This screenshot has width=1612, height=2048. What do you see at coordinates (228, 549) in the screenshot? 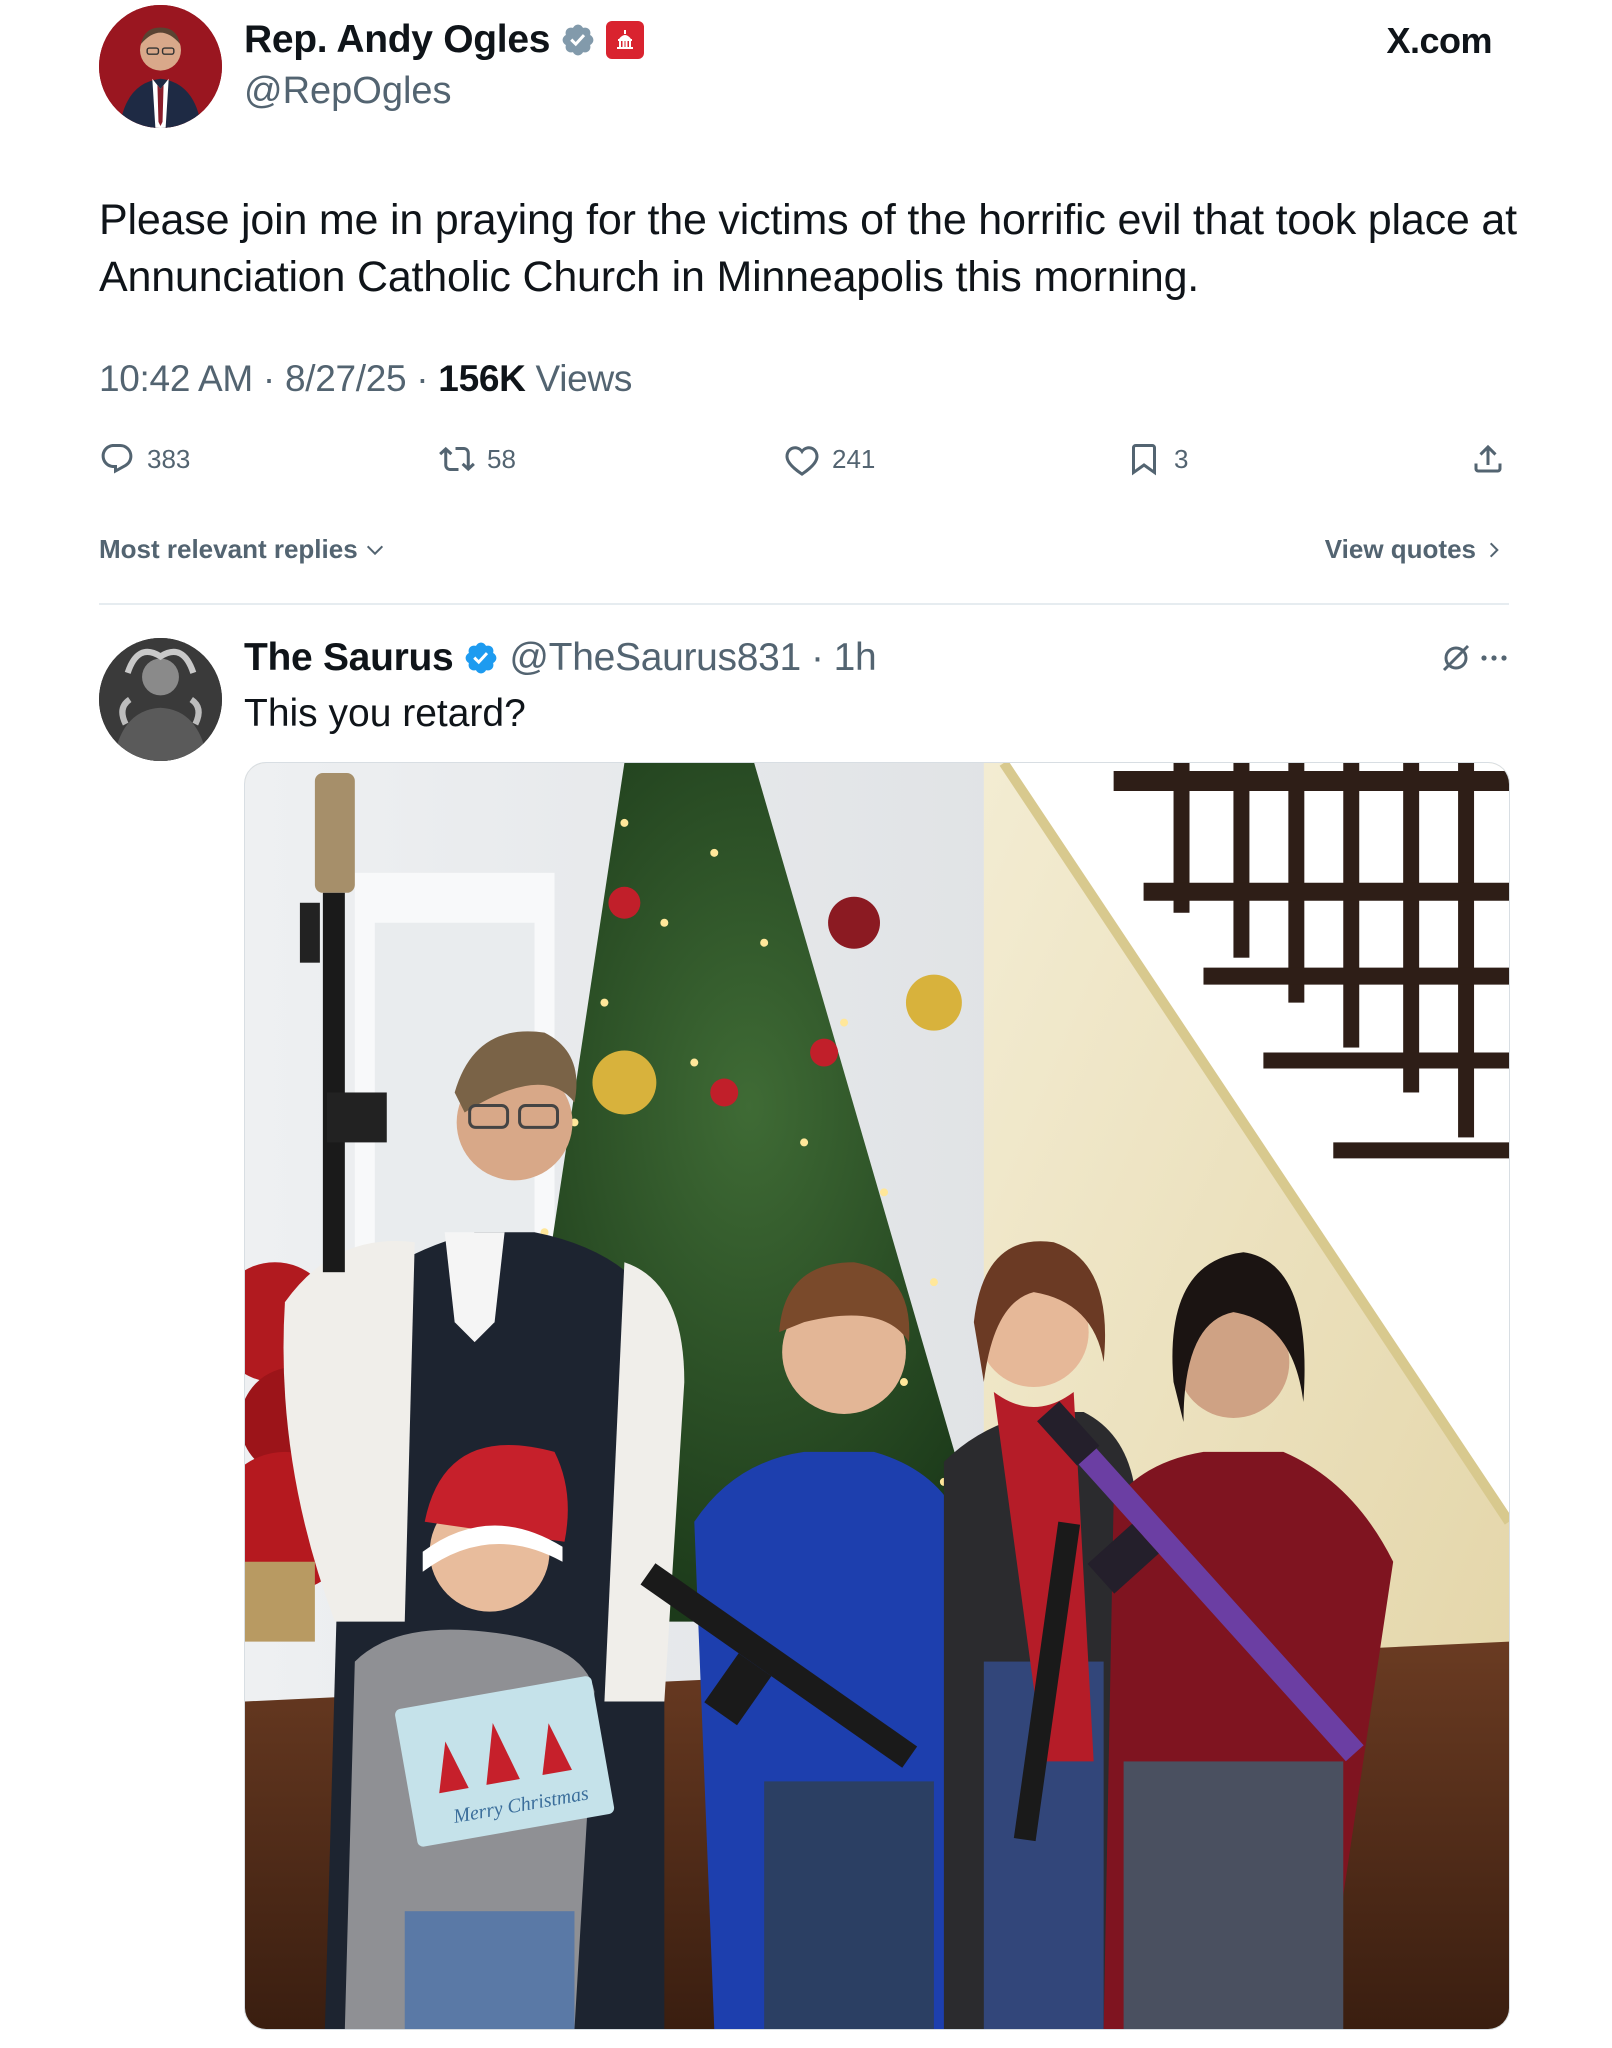
I see `replies-sort-label: Most relevant replies` at bounding box center [228, 549].